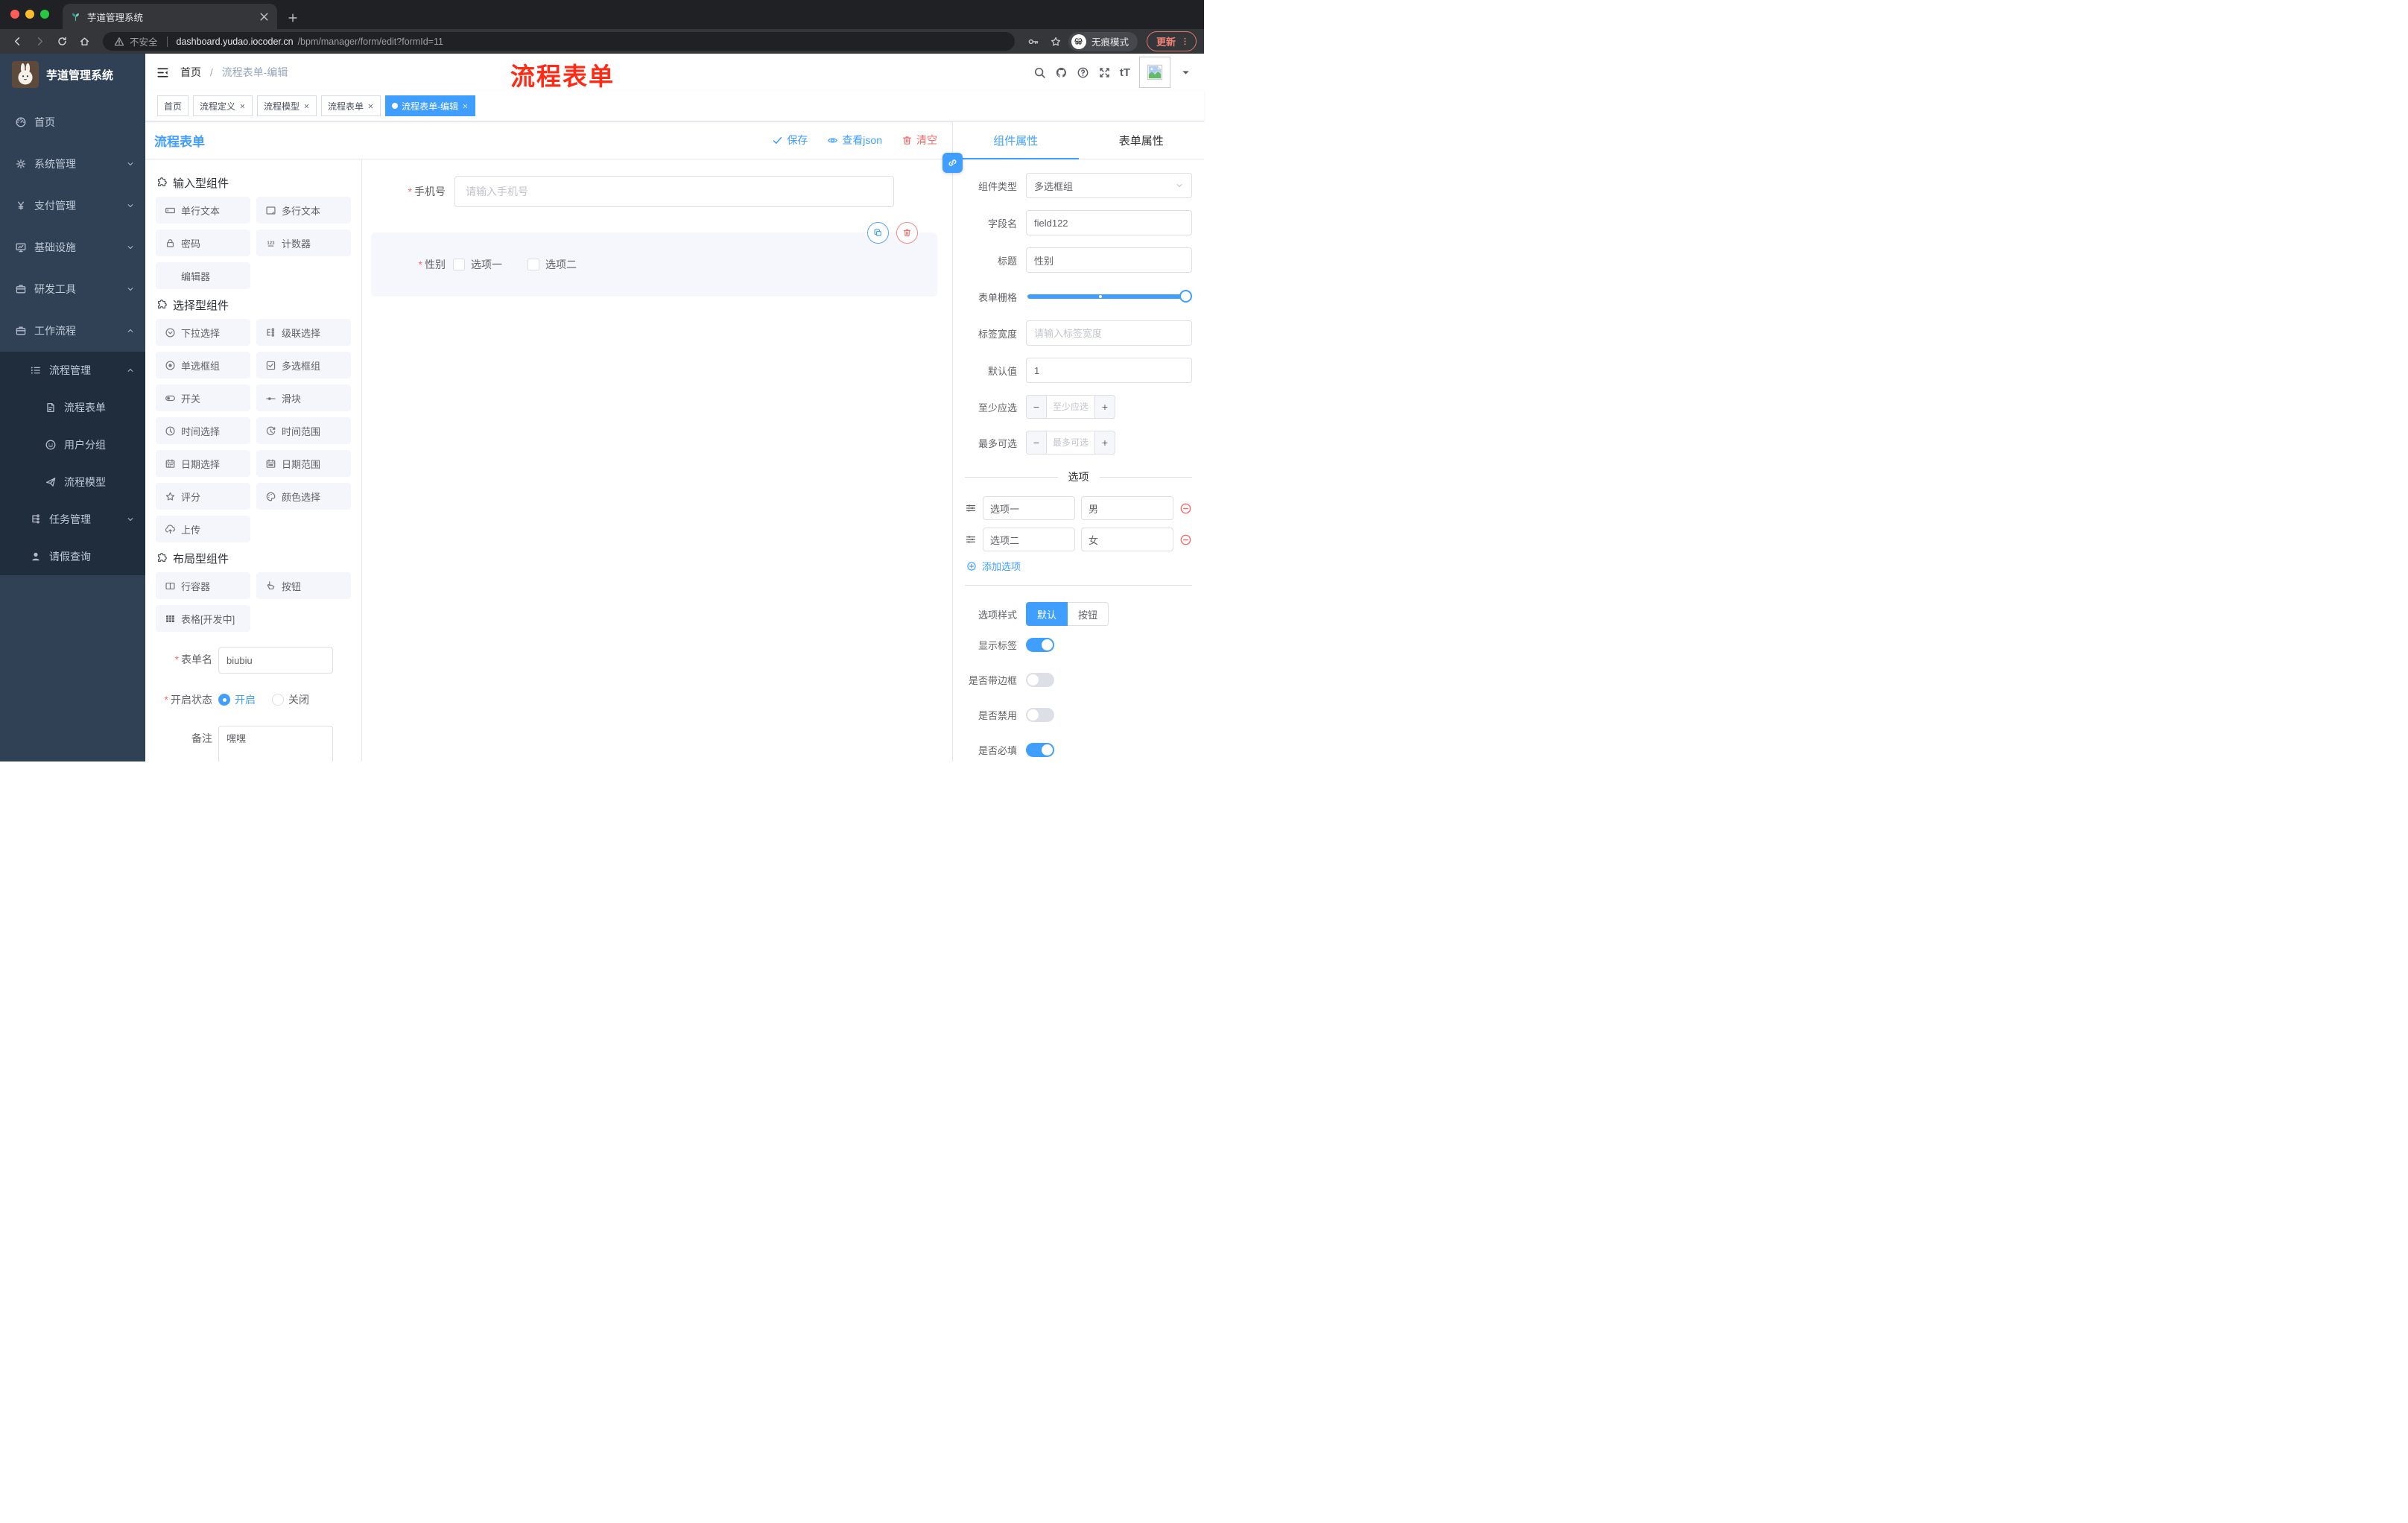 The height and width of the screenshot is (1523, 2408). Describe the element at coordinates (1109, 333) in the screenshot. I see `label-width-input` at that location.